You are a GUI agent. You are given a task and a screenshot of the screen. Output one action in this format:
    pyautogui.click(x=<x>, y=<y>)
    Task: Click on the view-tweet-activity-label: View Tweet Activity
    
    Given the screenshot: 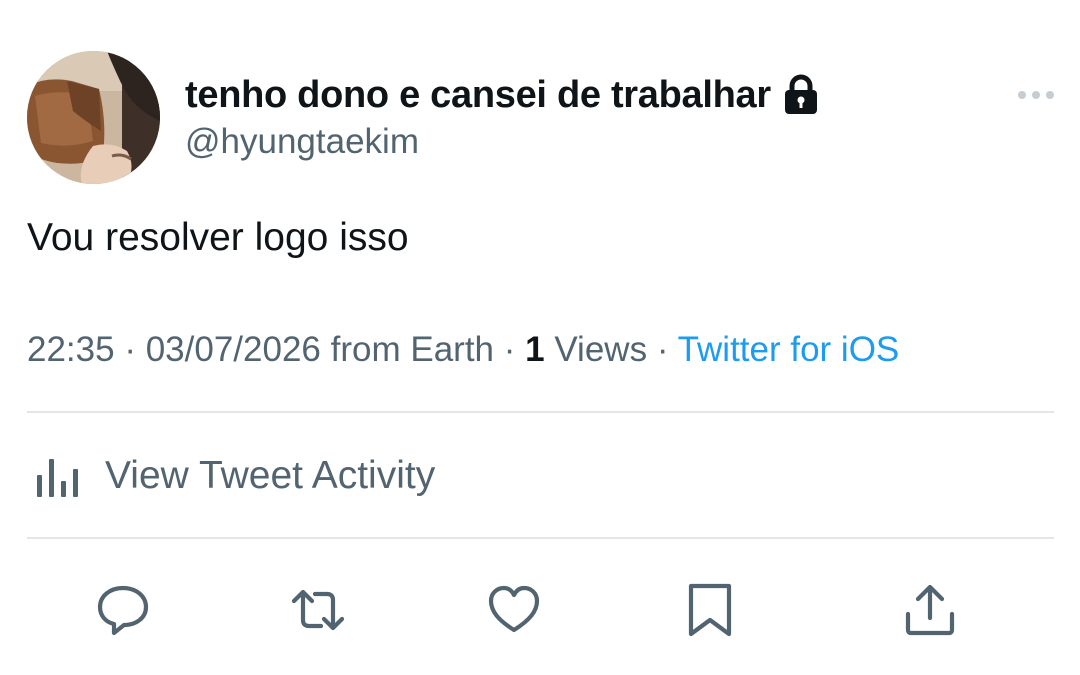 What is the action you would take?
    pyautogui.click(x=270, y=475)
    